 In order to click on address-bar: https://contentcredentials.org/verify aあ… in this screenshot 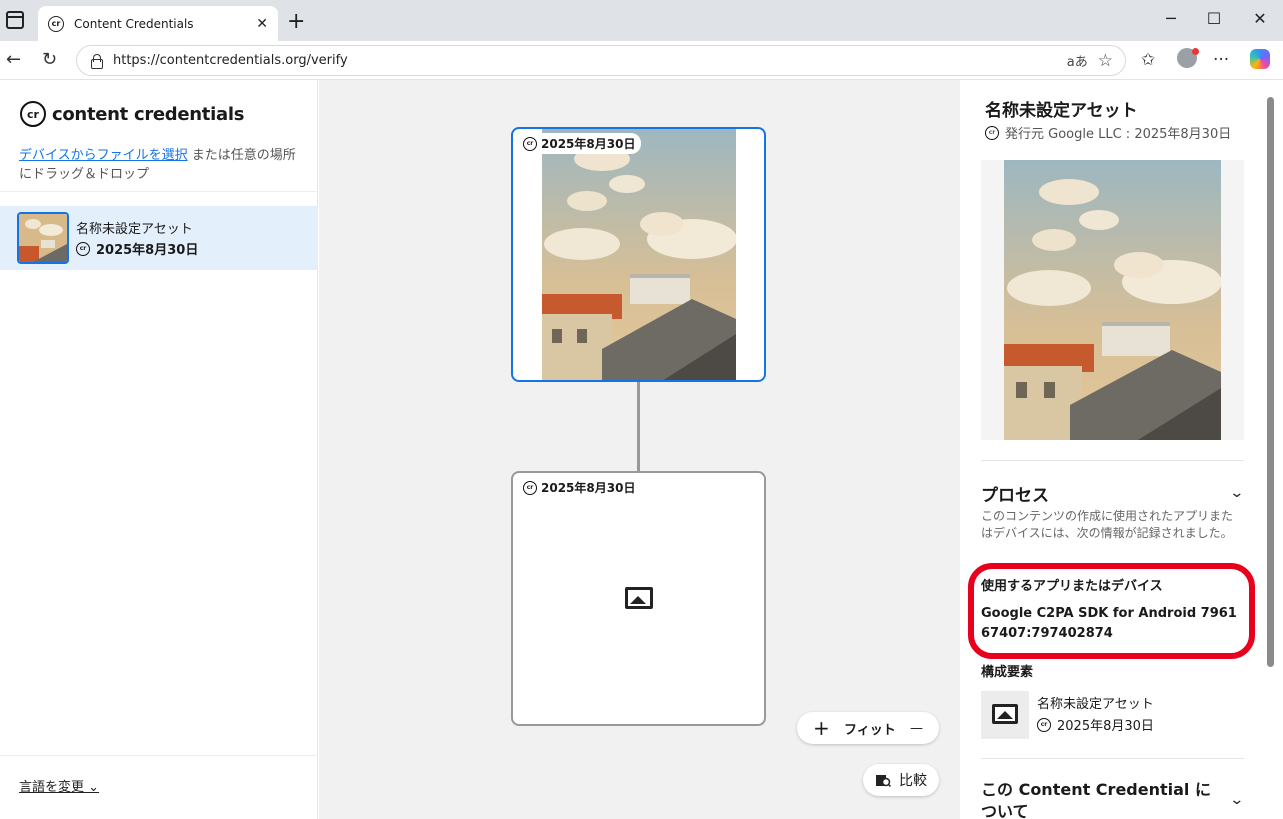, I will do `click(601, 60)`.